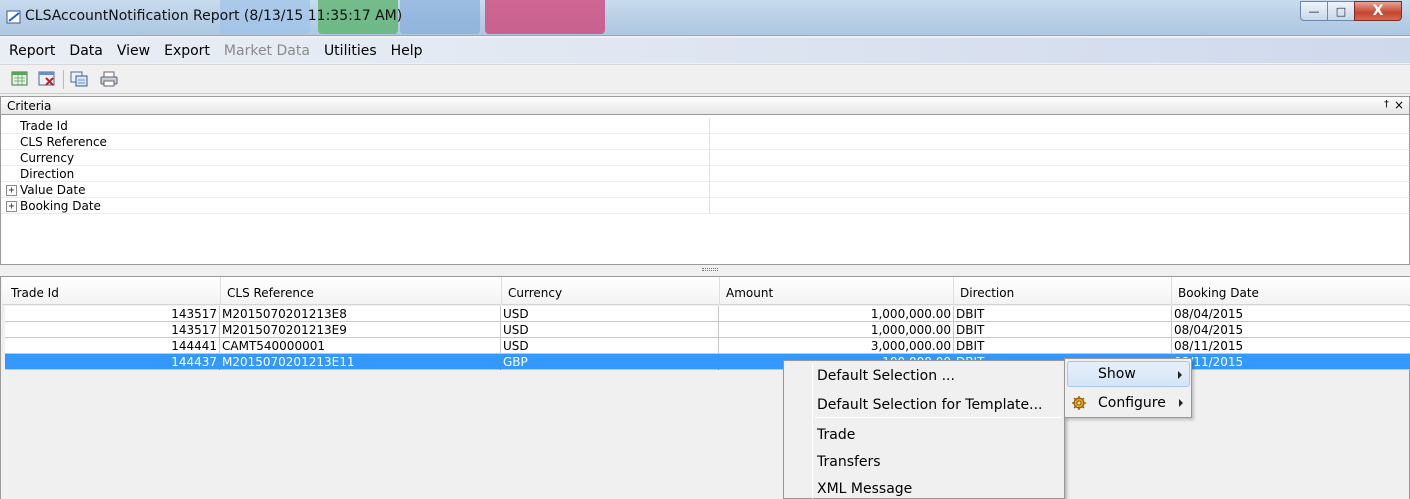 The image size is (1410, 499). I want to click on criteria-label: CLS Reference, so click(63, 142).